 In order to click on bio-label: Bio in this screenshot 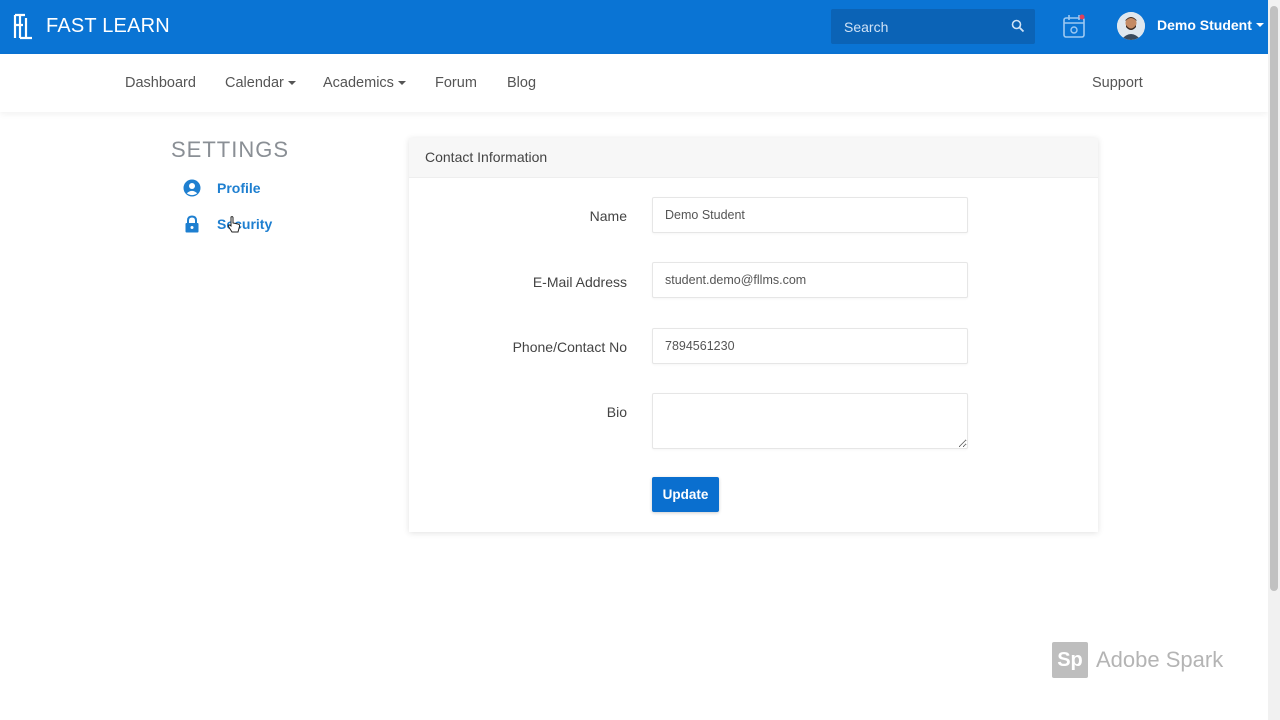, I will do `click(616, 412)`.